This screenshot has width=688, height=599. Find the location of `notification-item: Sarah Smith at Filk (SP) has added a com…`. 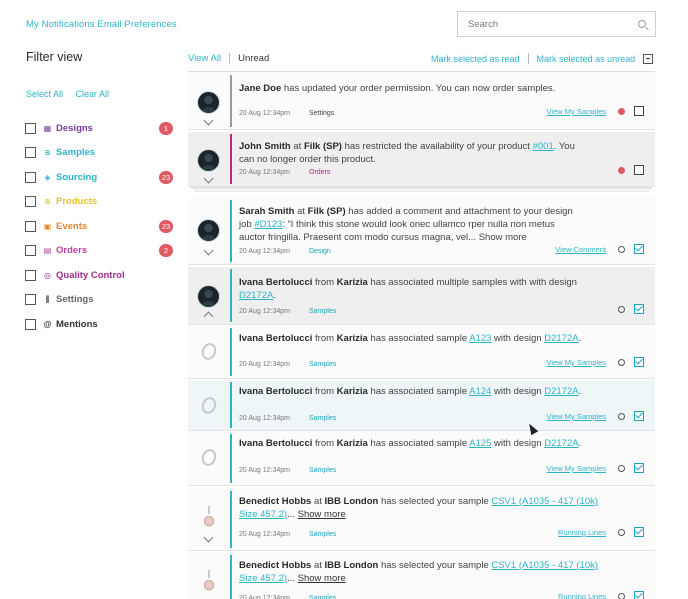

notification-item: Sarah Smith at Filk (SP) has added a com… is located at coordinates (421, 231).